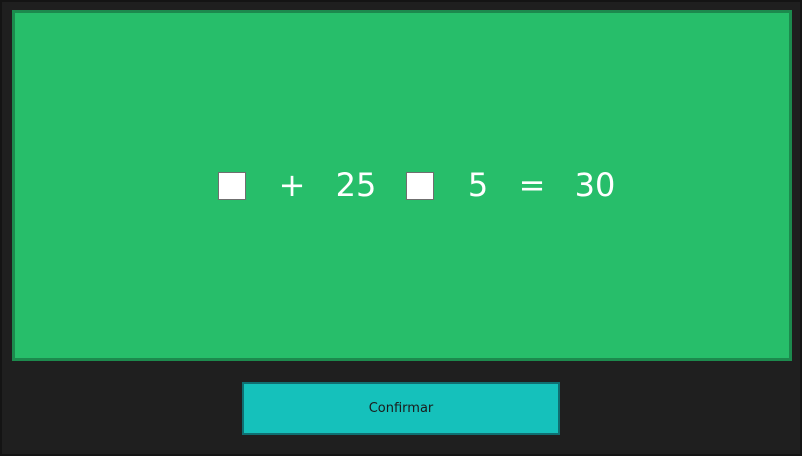 Image resolution: width=802 pixels, height=456 pixels. Describe the element at coordinates (420, 186) in the screenshot. I see `answer-slot-operator` at that location.